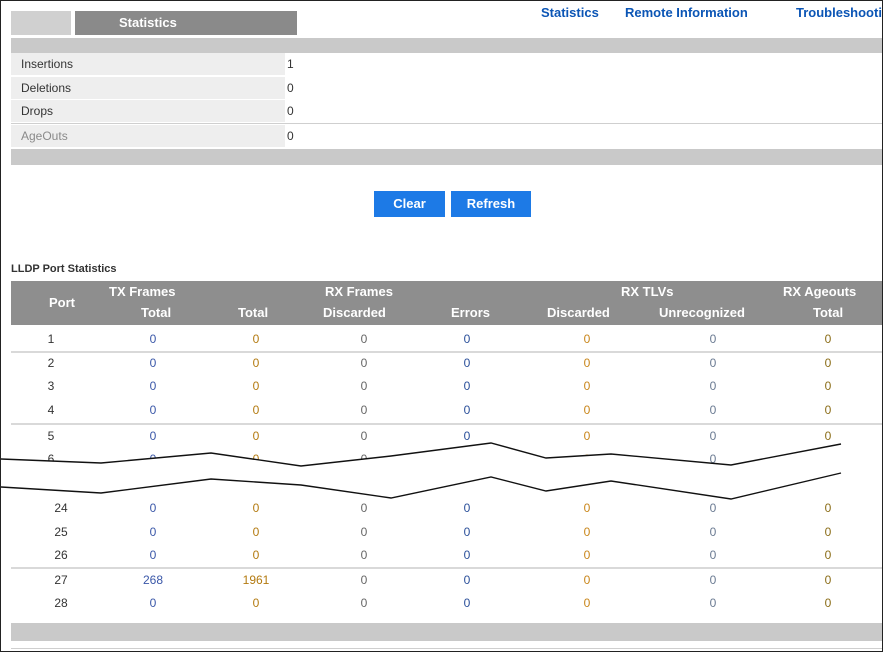  What do you see at coordinates (839, 12) in the screenshot?
I see `link-troubleshooting: Troubleshooting` at bounding box center [839, 12].